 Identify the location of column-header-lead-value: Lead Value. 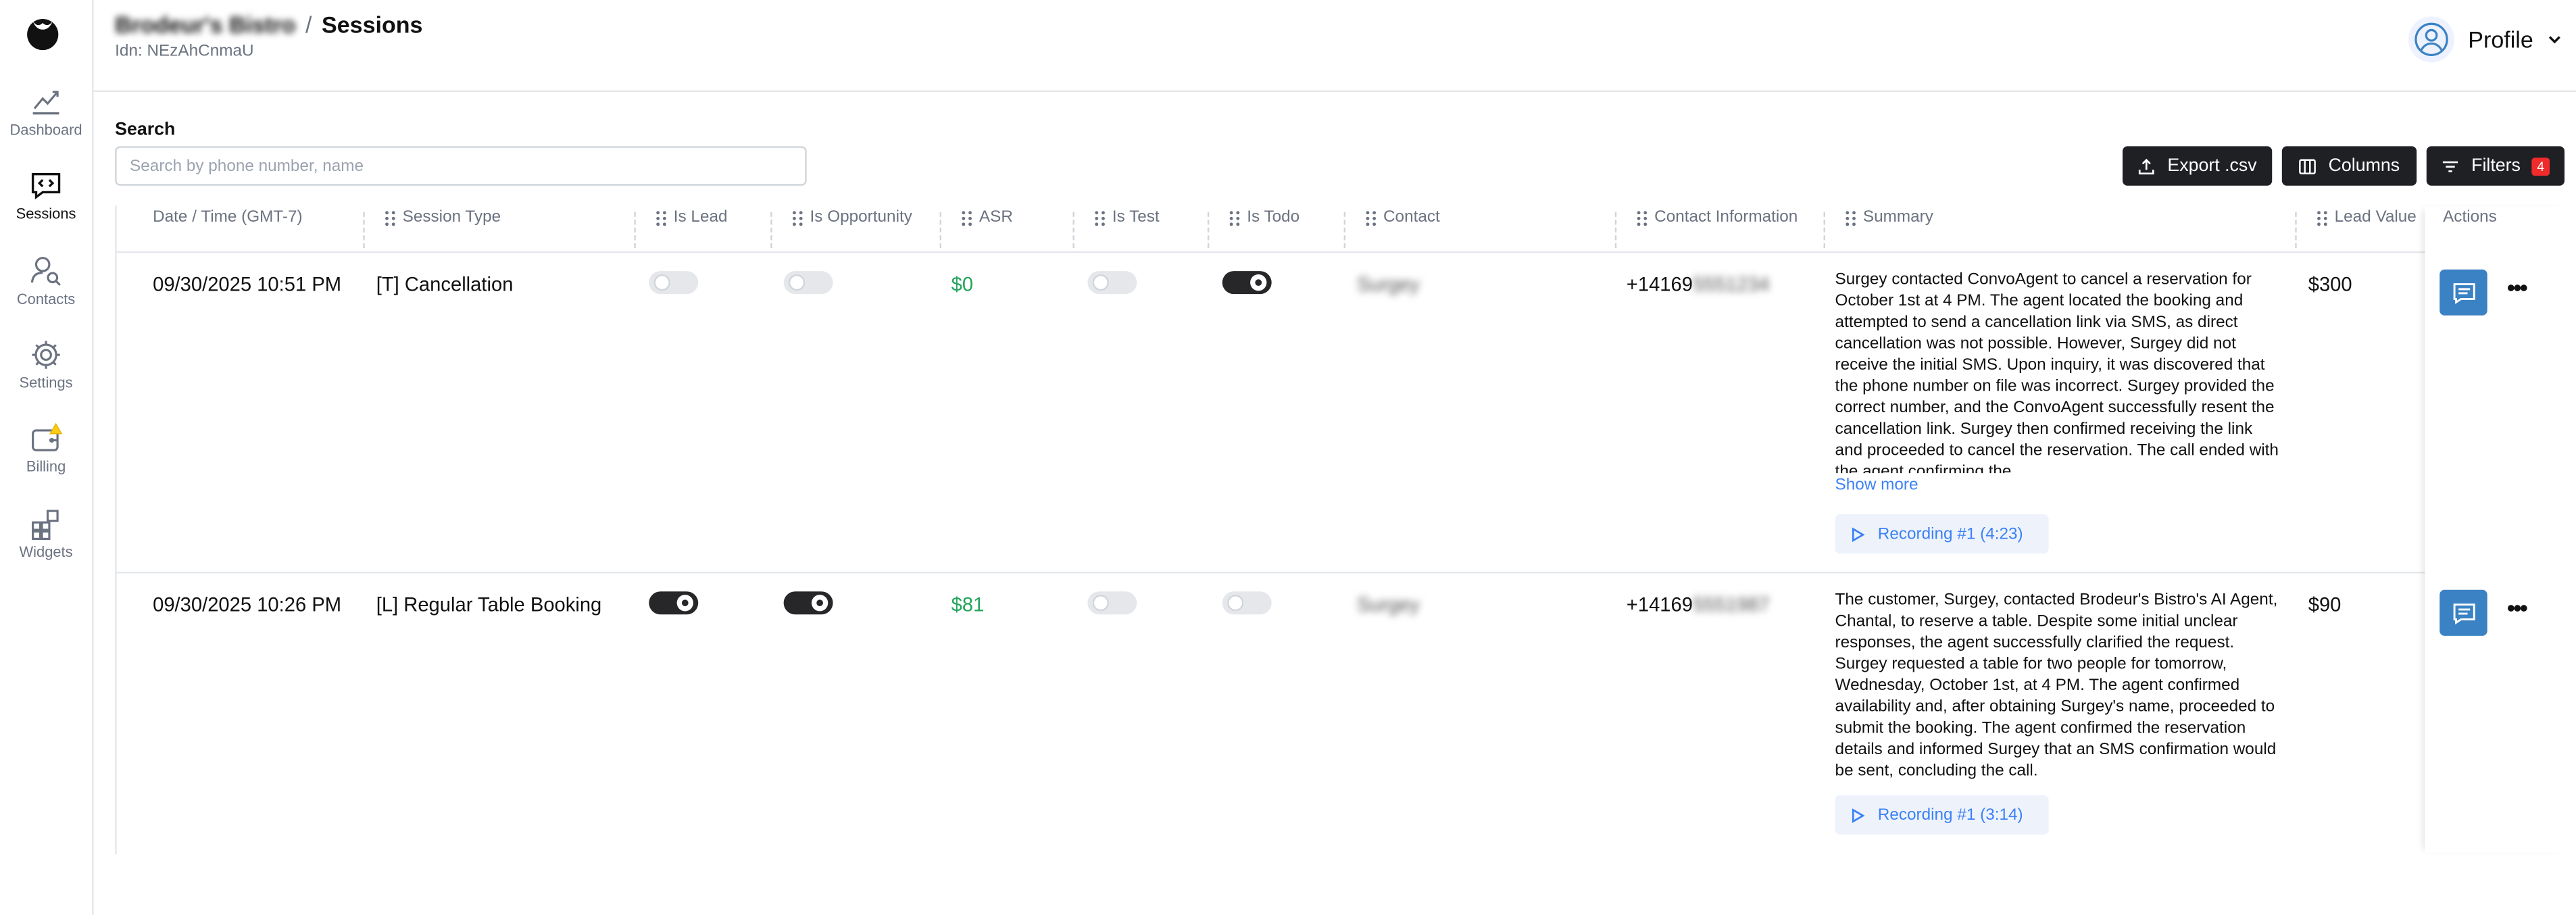
(2367, 217).